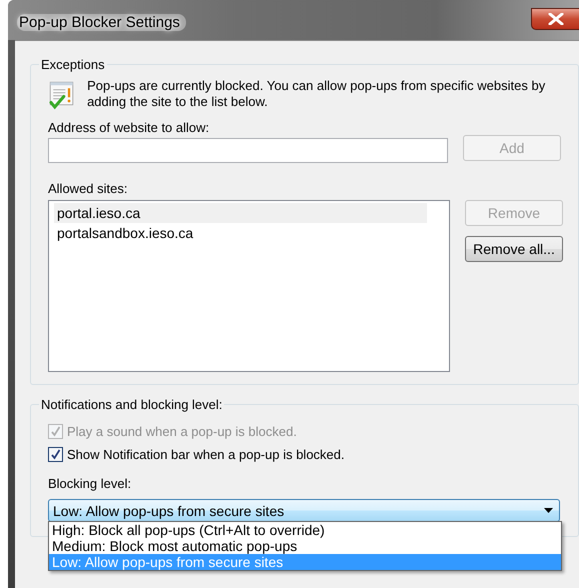 Image resolution: width=579 pixels, height=588 pixels. What do you see at coordinates (240, 233) in the screenshot?
I see `site-list-item: portalsandbox.ieso.ca` at bounding box center [240, 233].